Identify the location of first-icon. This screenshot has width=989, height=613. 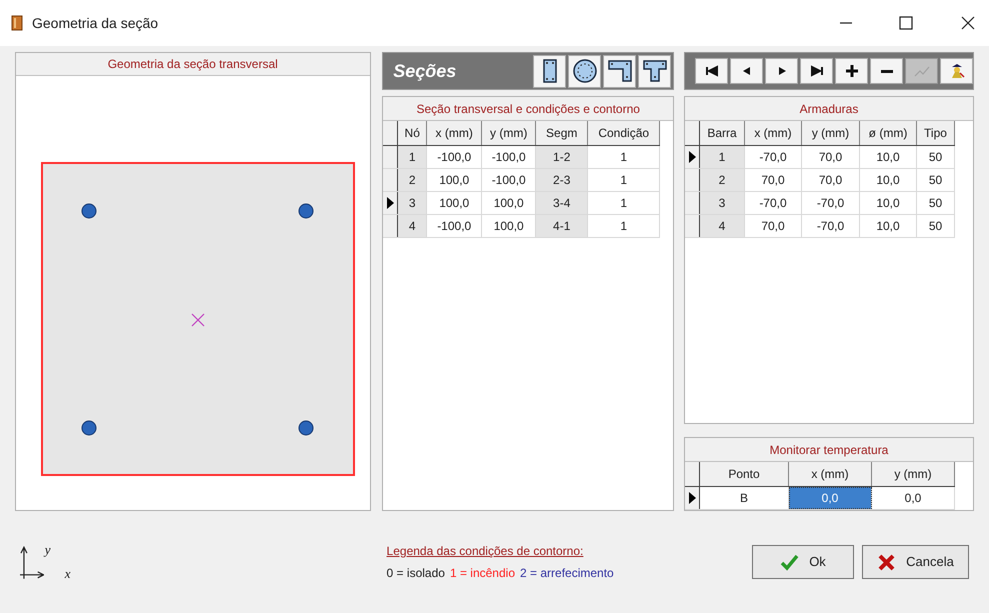
(712, 71).